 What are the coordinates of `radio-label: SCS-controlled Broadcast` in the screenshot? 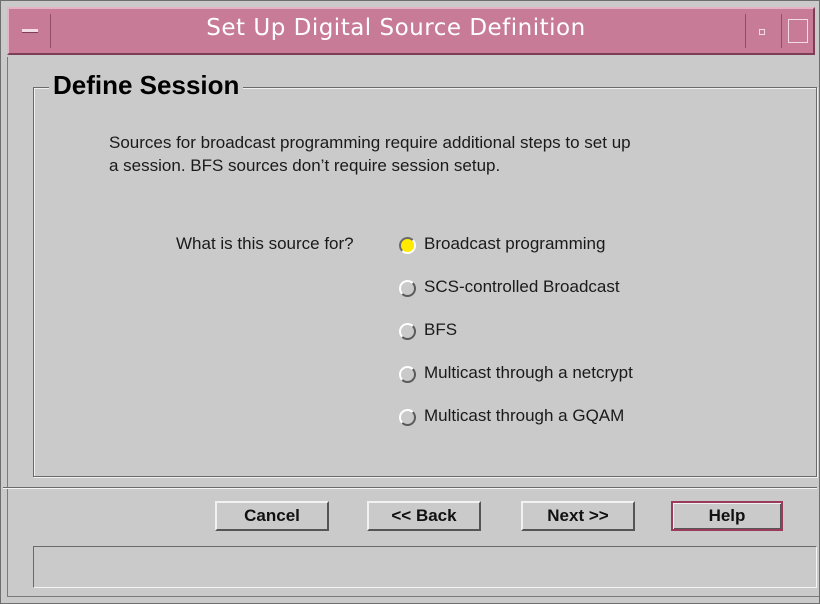 It's located at (522, 286).